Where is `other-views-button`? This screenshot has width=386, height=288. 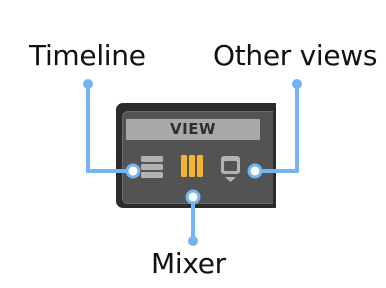
other-views-button is located at coordinates (231, 168).